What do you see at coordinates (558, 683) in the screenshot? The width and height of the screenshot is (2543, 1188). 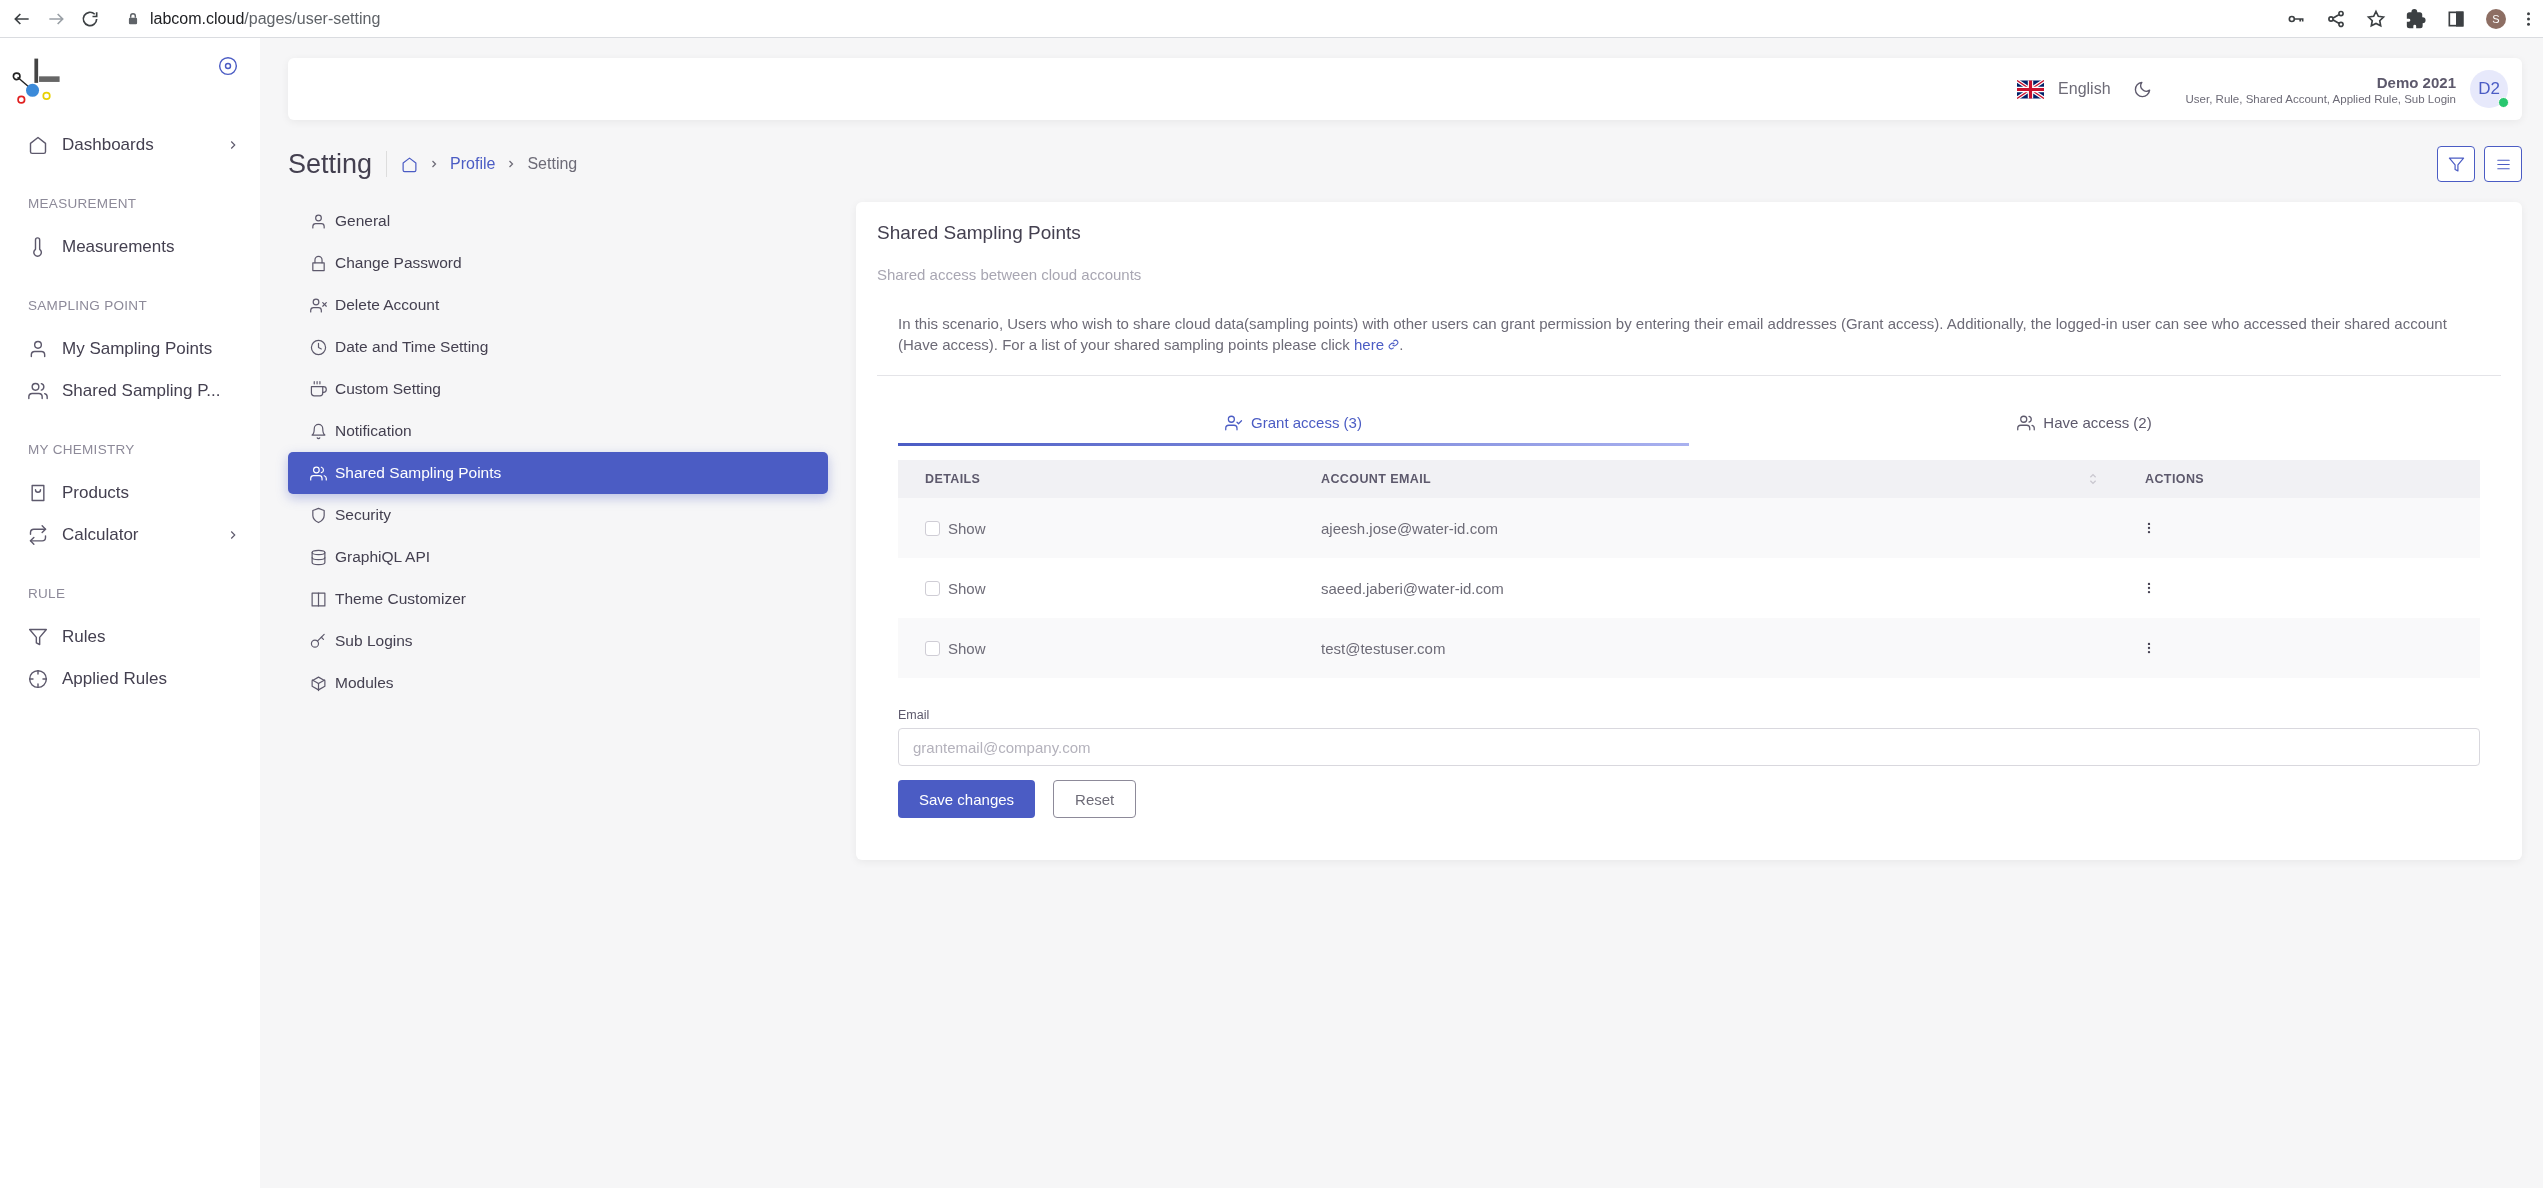 I see `settings-menu-item: Modules` at bounding box center [558, 683].